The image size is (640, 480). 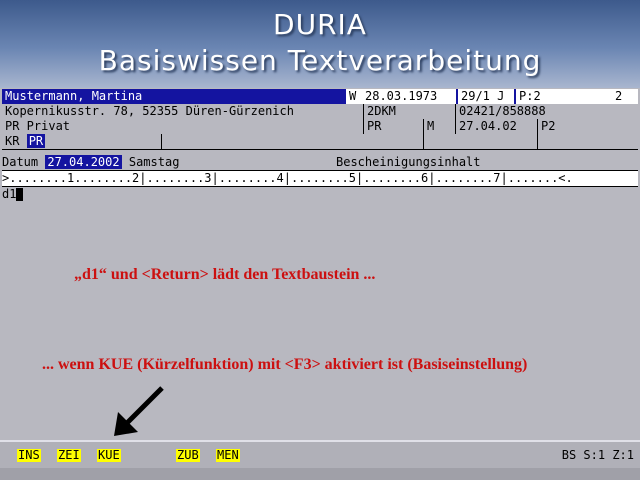 What do you see at coordinates (409, 96) in the screenshot?
I see `birthdate: 28.03.1973` at bounding box center [409, 96].